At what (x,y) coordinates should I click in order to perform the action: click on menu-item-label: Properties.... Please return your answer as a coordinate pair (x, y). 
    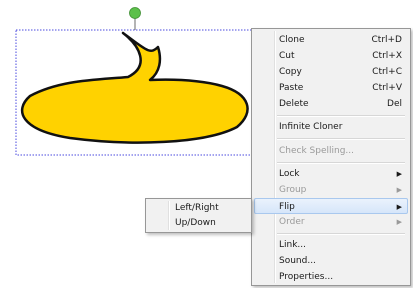
    Looking at the image, I should click on (306, 277).